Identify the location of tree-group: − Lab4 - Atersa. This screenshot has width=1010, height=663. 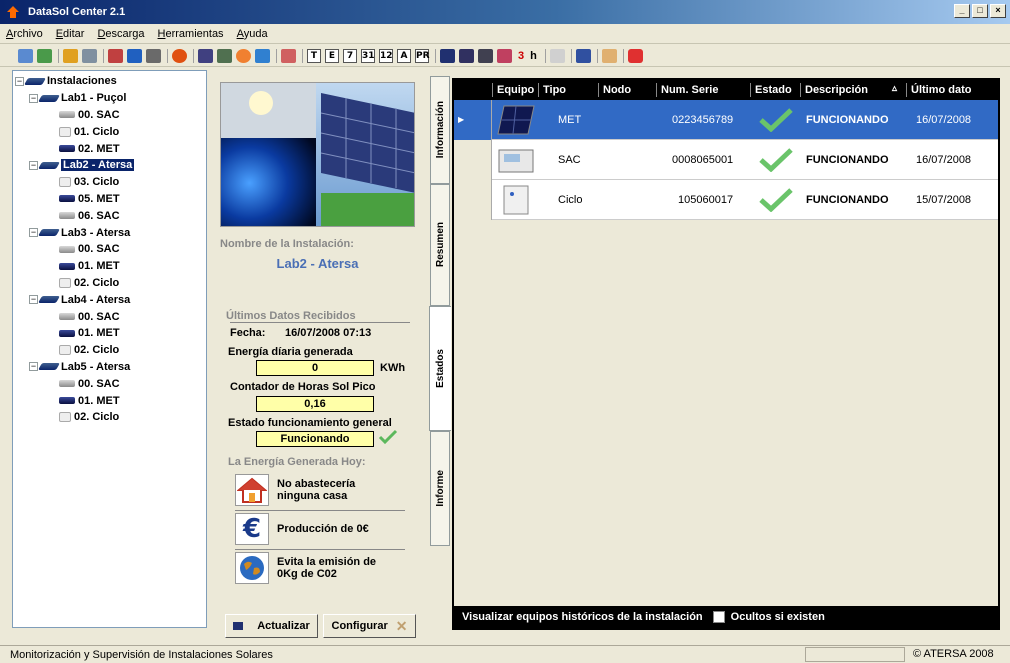
(110, 299).